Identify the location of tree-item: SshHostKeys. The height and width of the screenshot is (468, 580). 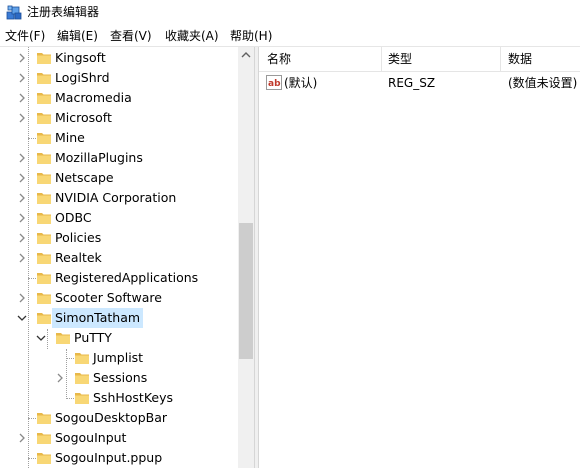
(119, 398).